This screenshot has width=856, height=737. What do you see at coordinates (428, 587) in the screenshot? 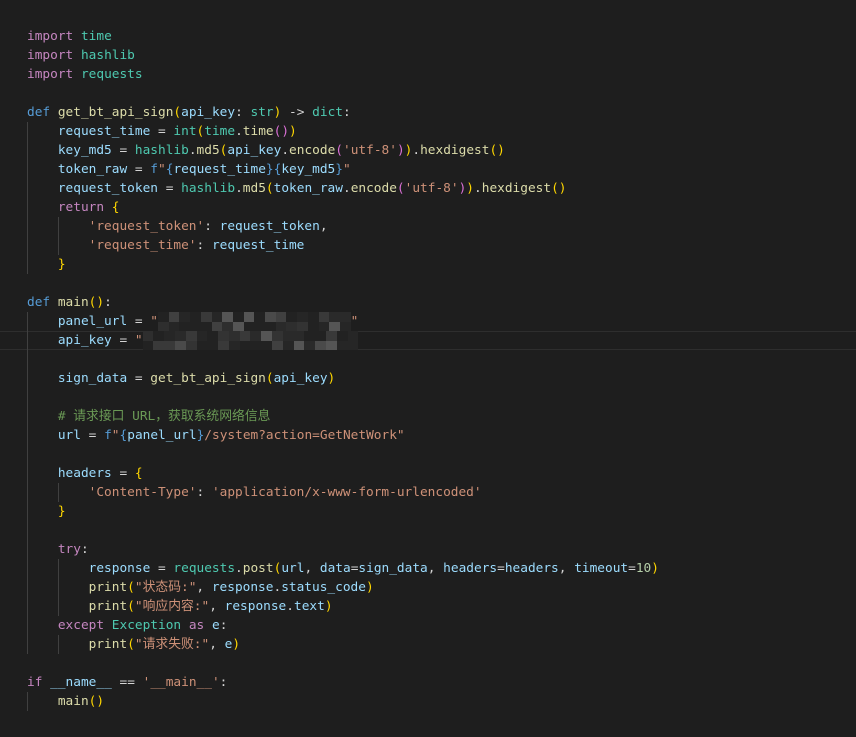
I see `code-line: print("状态码:", response.status_code)` at bounding box center [428, 587].